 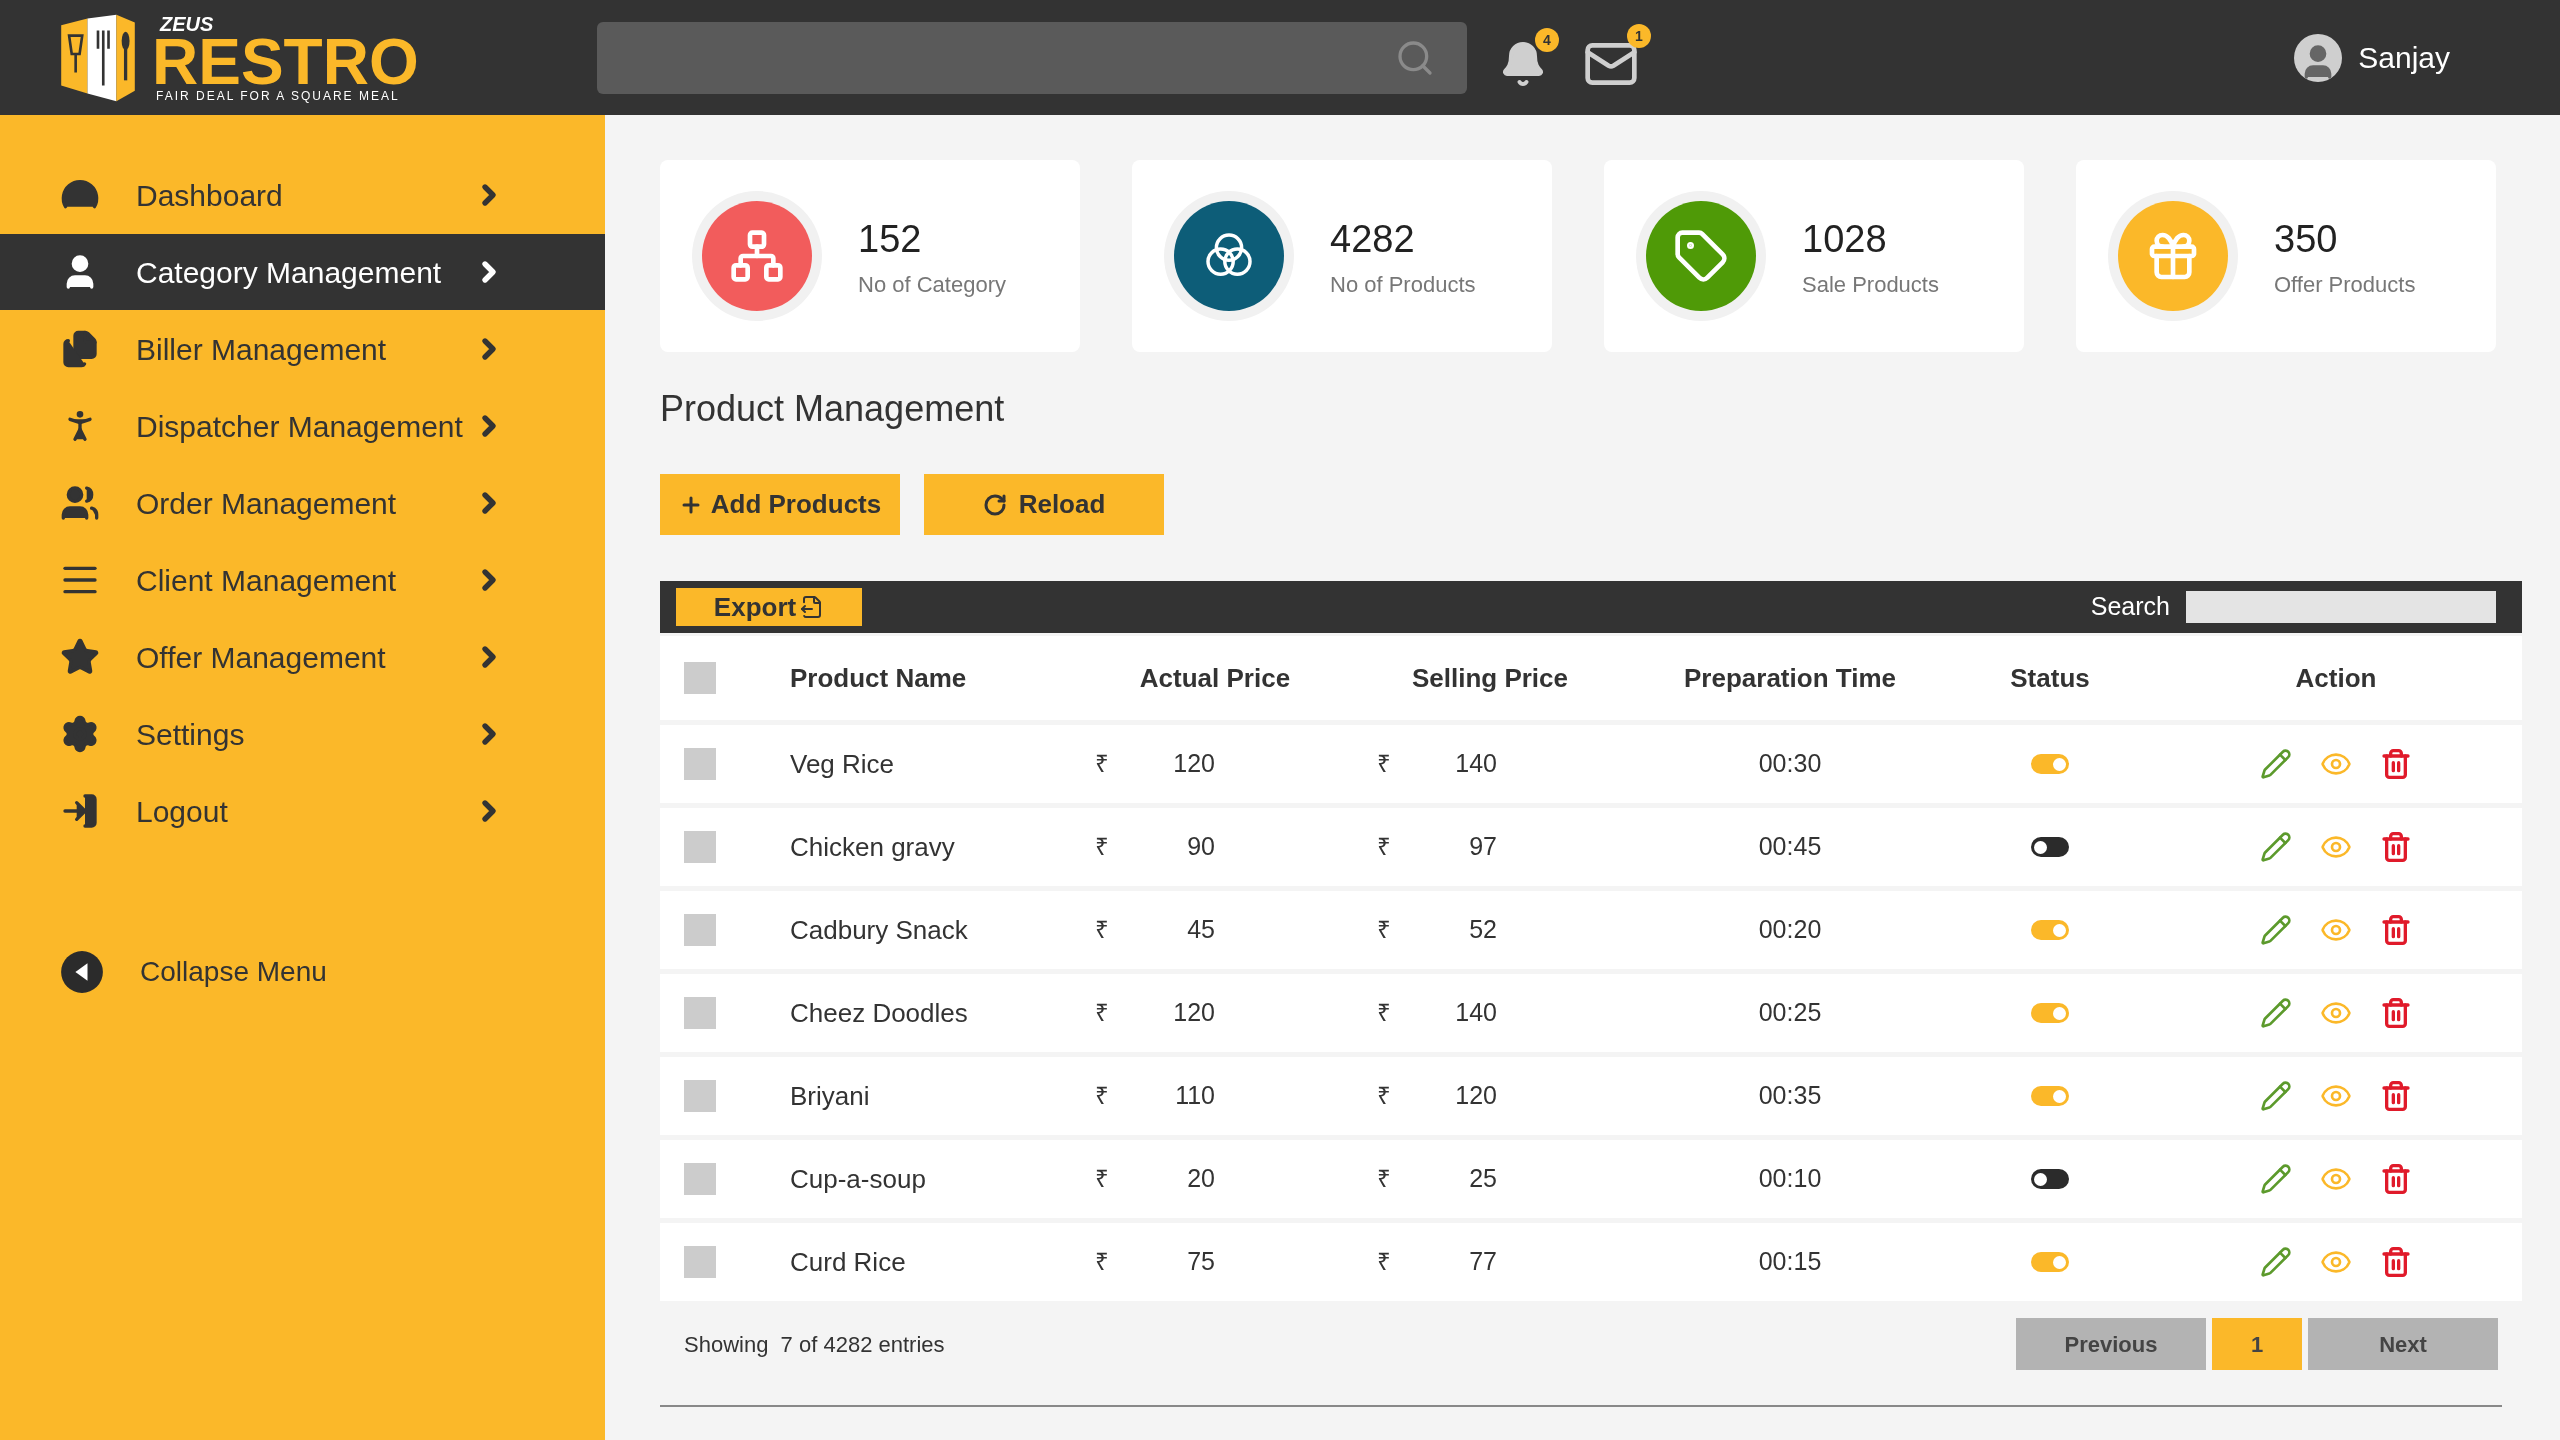 What do you see at coordinates (1200, 1179) in the screenshot?
I see `actual-price-cell-text: 20` at bounding box center [1200, 1179].